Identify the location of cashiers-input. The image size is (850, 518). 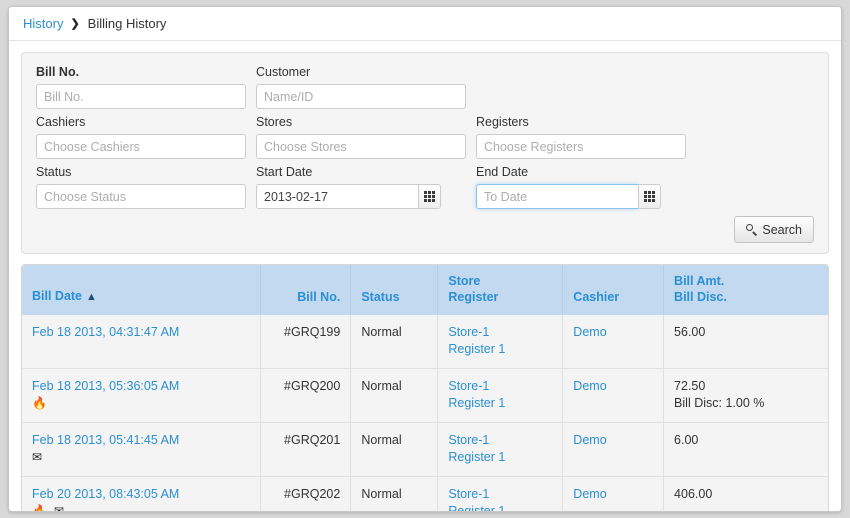
(141, 146).